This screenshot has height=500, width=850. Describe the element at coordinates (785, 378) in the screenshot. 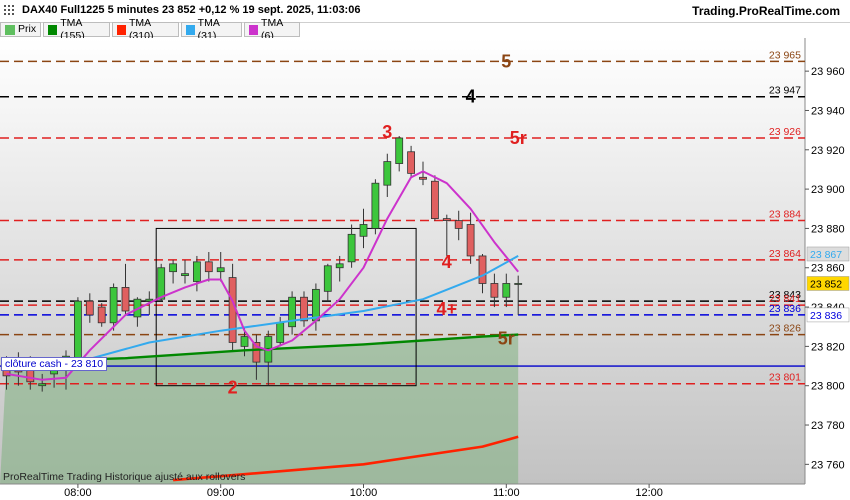

I see `level-label: 23 801` at that location.